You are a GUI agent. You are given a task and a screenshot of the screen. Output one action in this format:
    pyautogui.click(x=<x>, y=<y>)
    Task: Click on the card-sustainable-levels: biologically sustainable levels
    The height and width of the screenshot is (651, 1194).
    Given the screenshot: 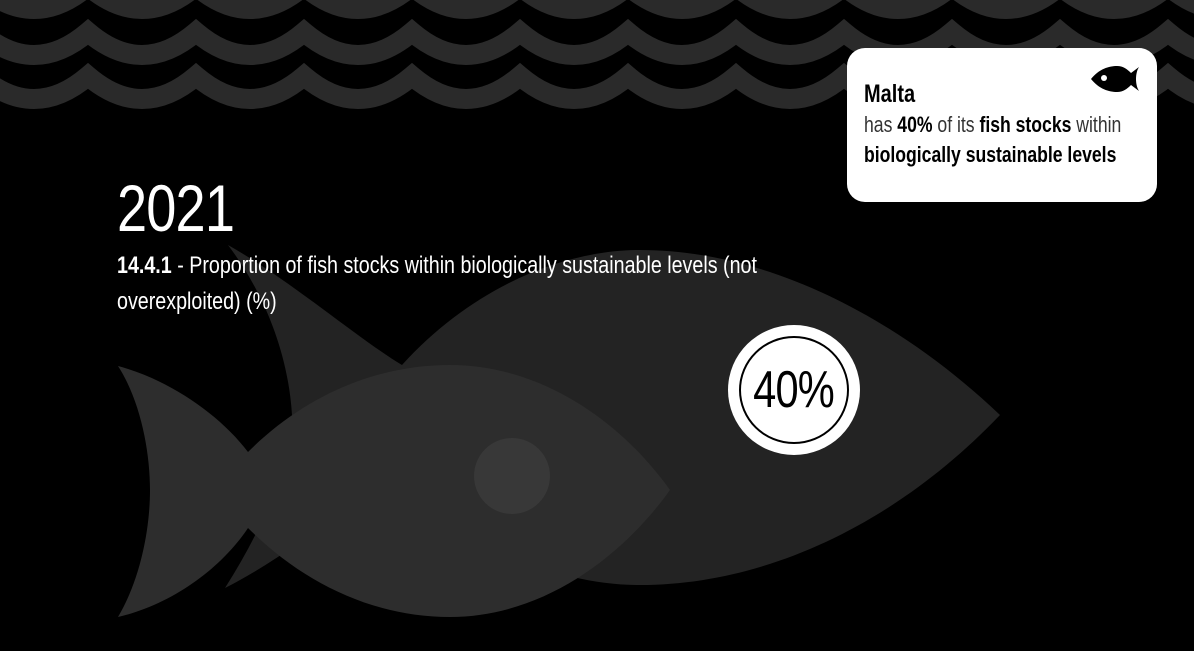 What is the action you would take?
    pyautogui.click(x=990, y=154)
    